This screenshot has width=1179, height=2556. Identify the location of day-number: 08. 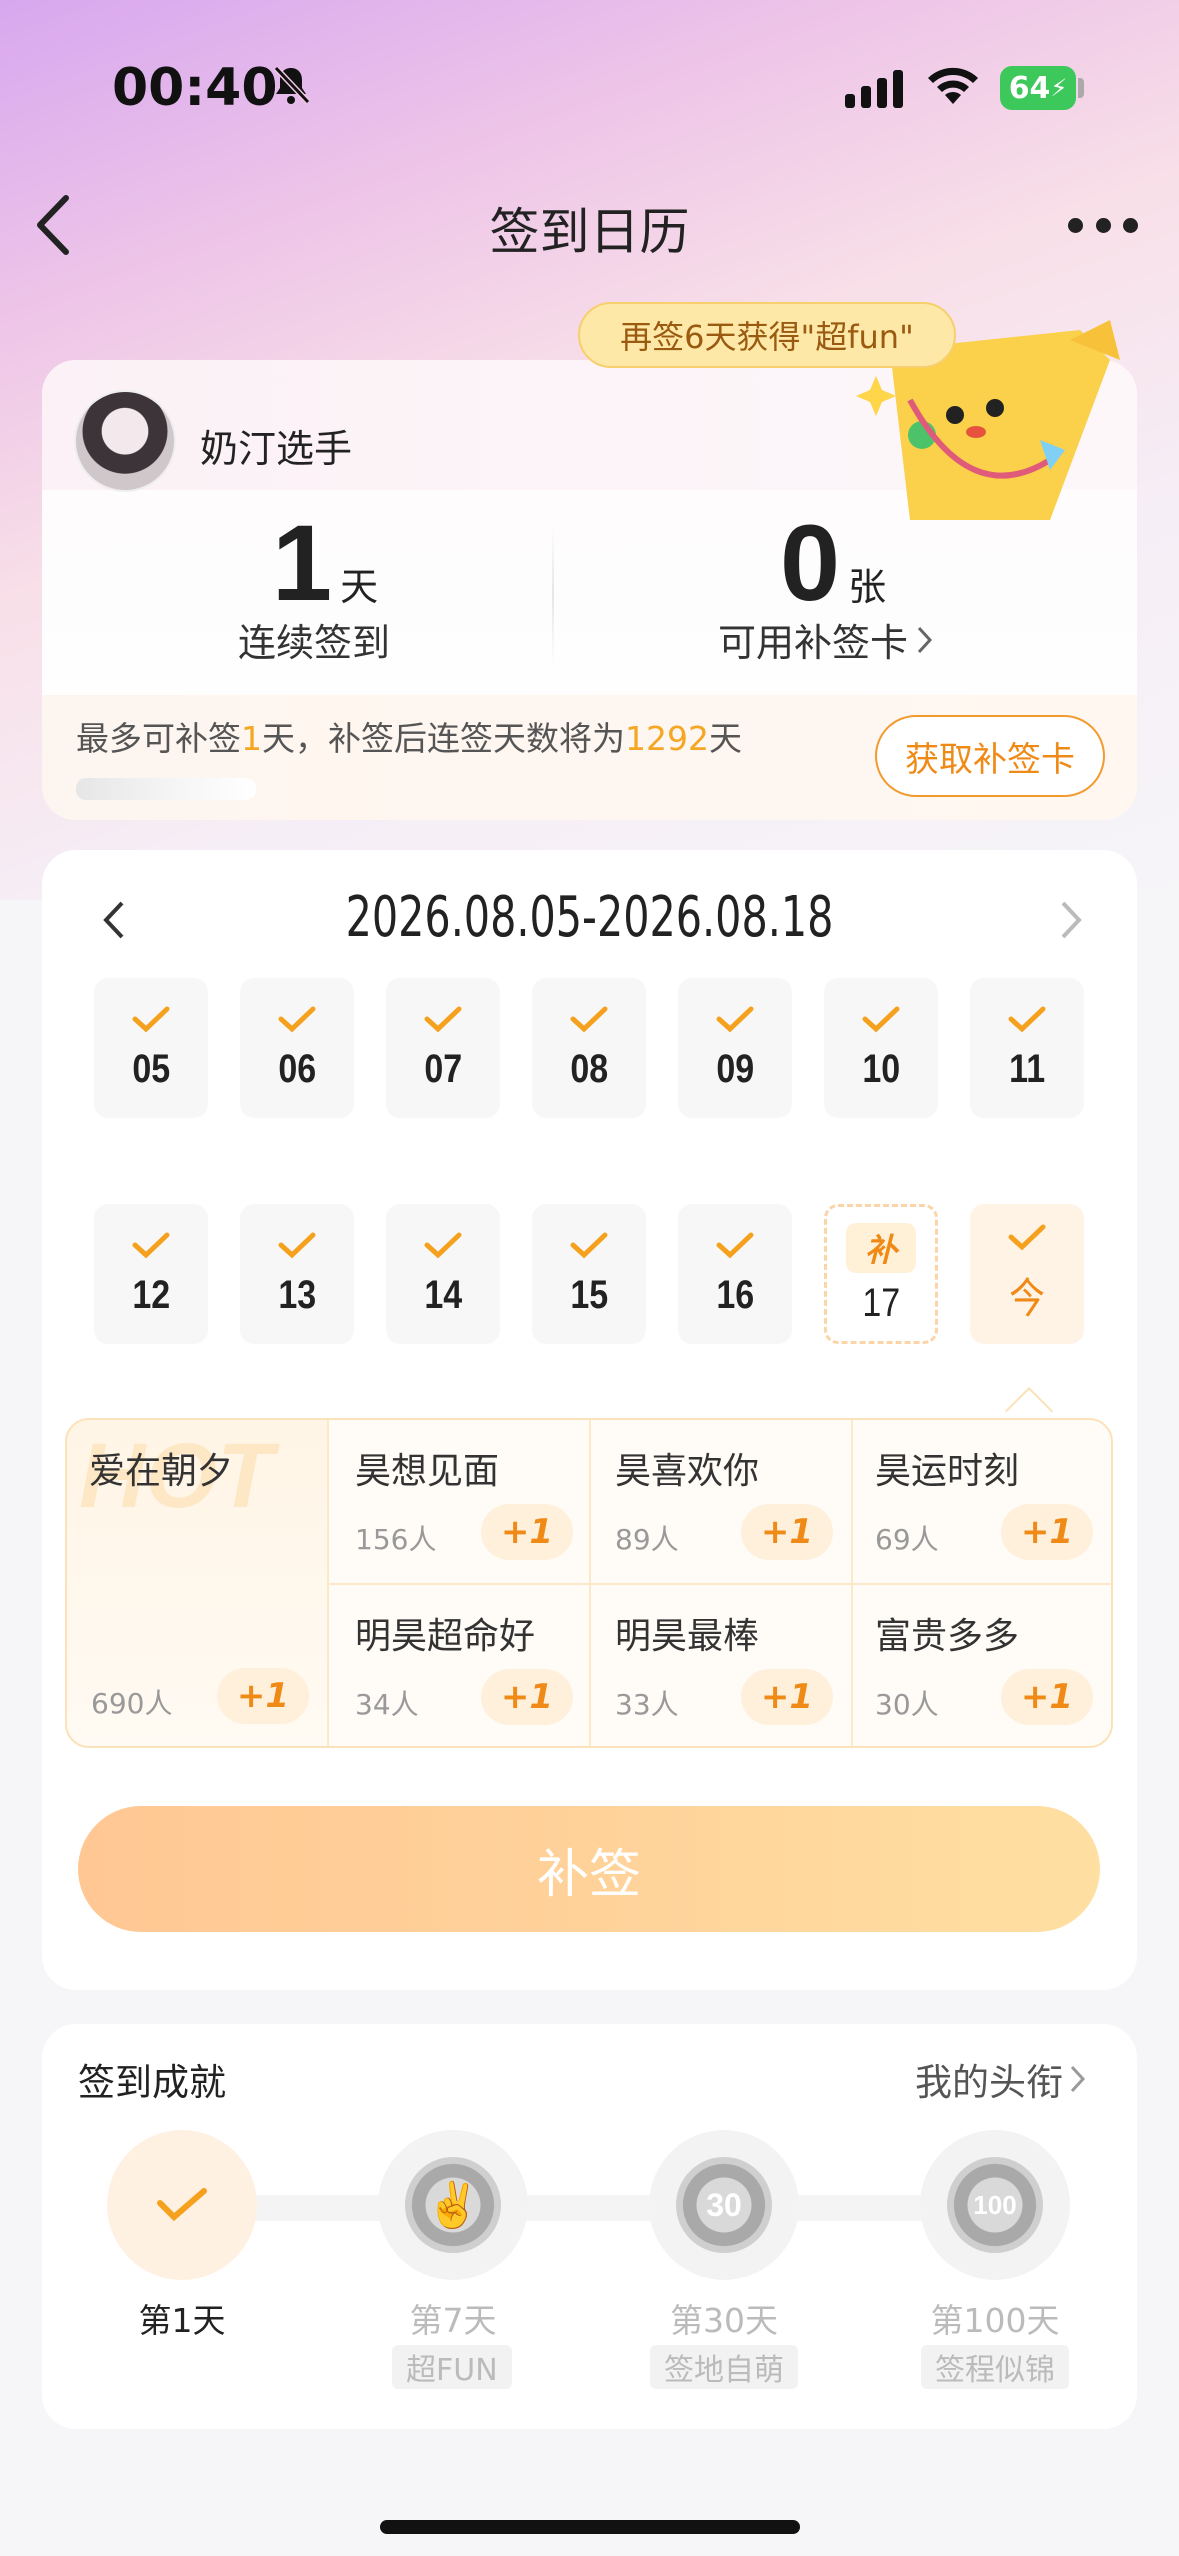
(589, 1068).